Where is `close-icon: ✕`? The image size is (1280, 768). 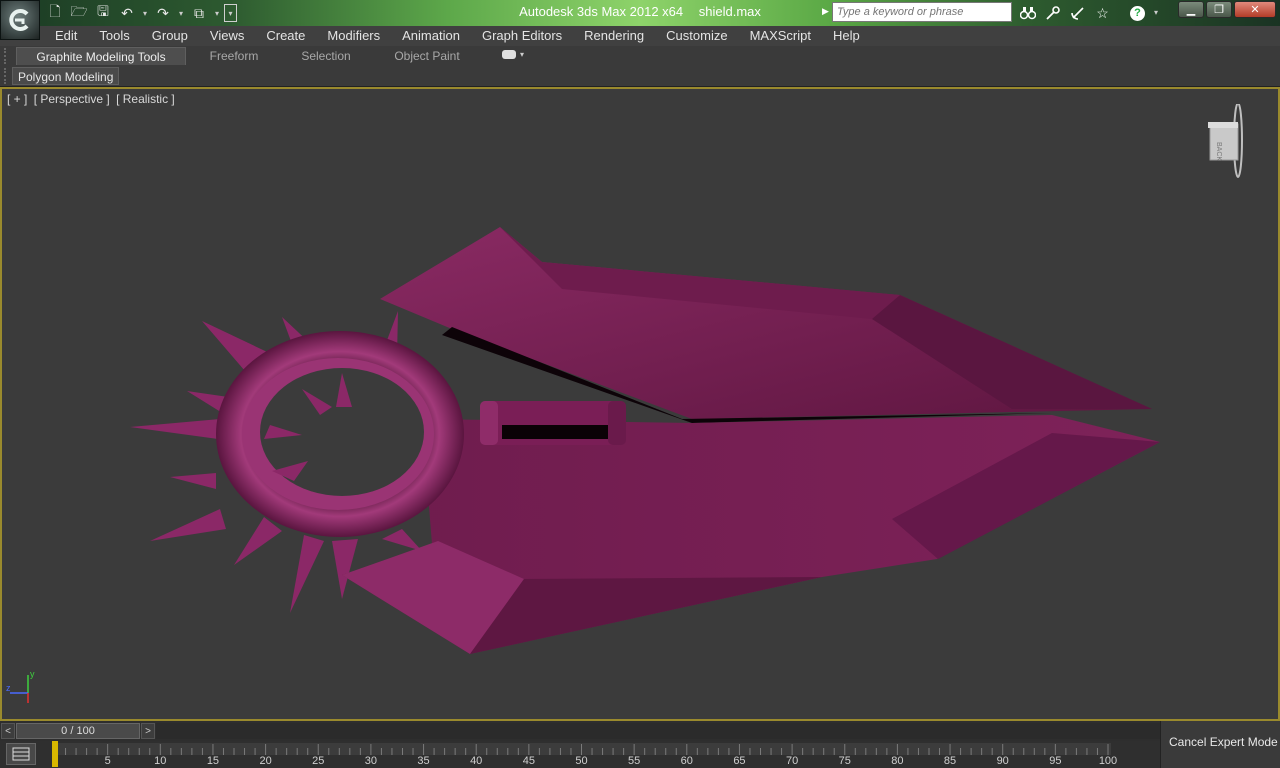 close-icon: ✕ is located at coordinates (1255, 9).